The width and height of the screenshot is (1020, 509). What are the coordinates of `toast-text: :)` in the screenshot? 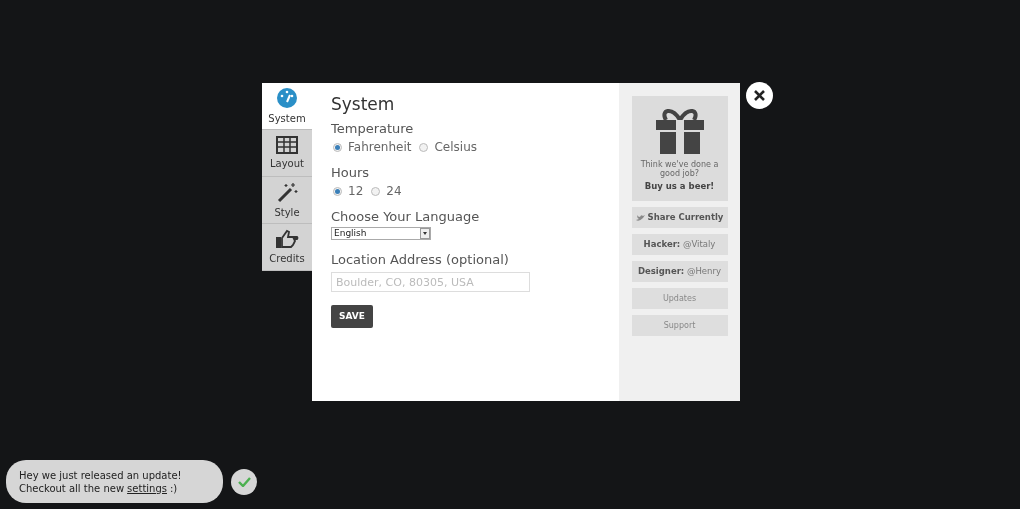 It's located at (174, 488).